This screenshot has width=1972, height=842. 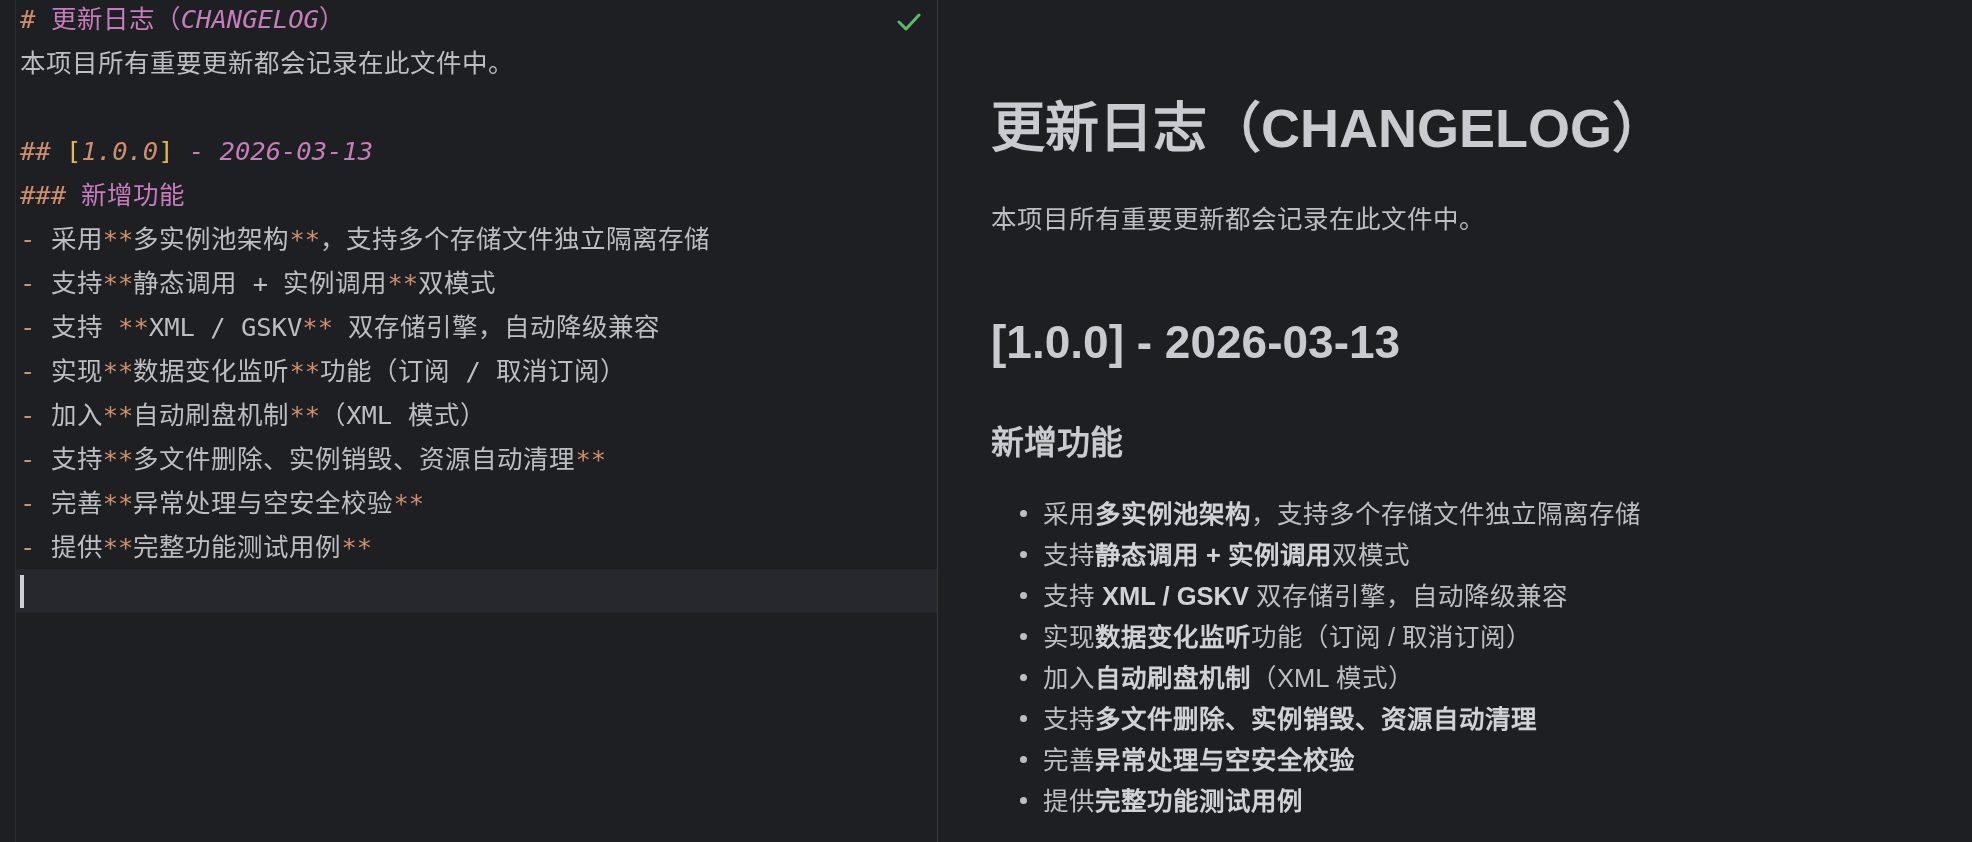 I want to click on code-line: - 支持**多文件删除、实例销毁、资源自动清理**, so click(x=313, y=459).